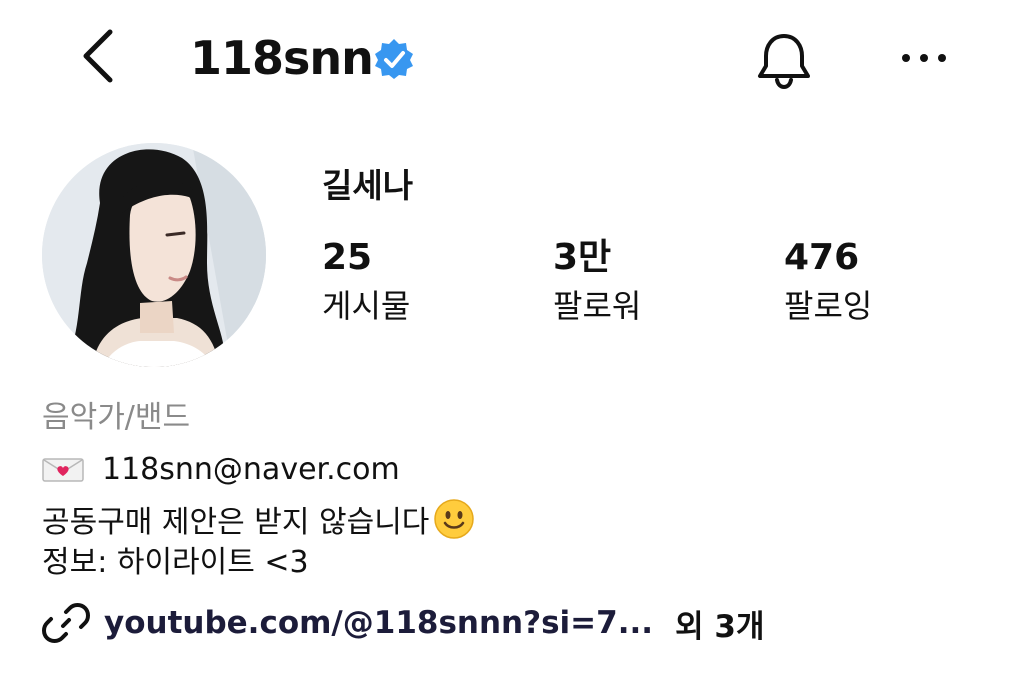 The width and height of the screenshot is (1024, 674). Describe the element at coordinates (66, 623) in the screenshot. I see `link-icon` at that location.